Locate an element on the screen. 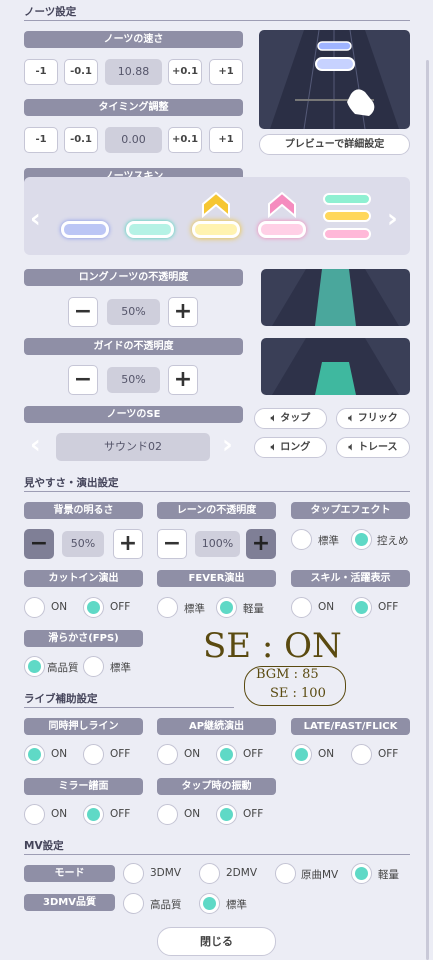 Image resolution: width=433 pixels, height=960 pixels. mirror-off-label: OFF is located at coordinates (120, 814).